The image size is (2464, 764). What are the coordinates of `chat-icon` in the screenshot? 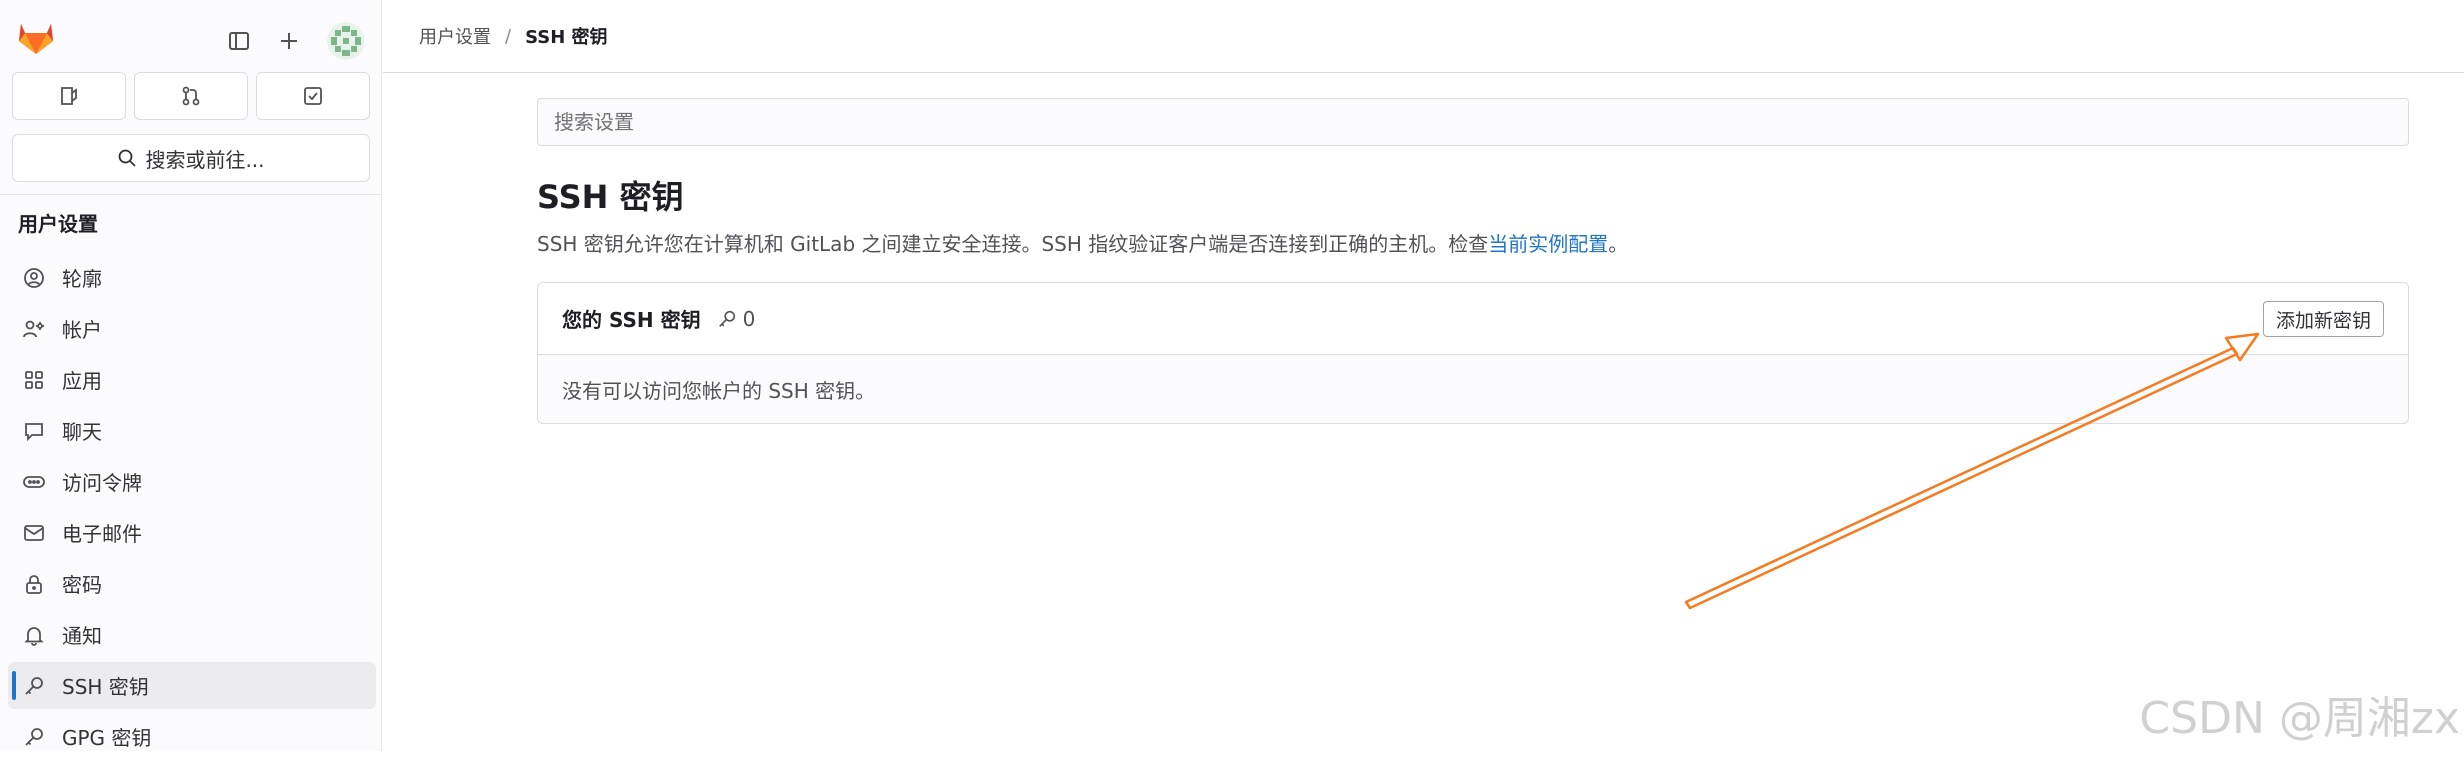 It's located at (34, 431).